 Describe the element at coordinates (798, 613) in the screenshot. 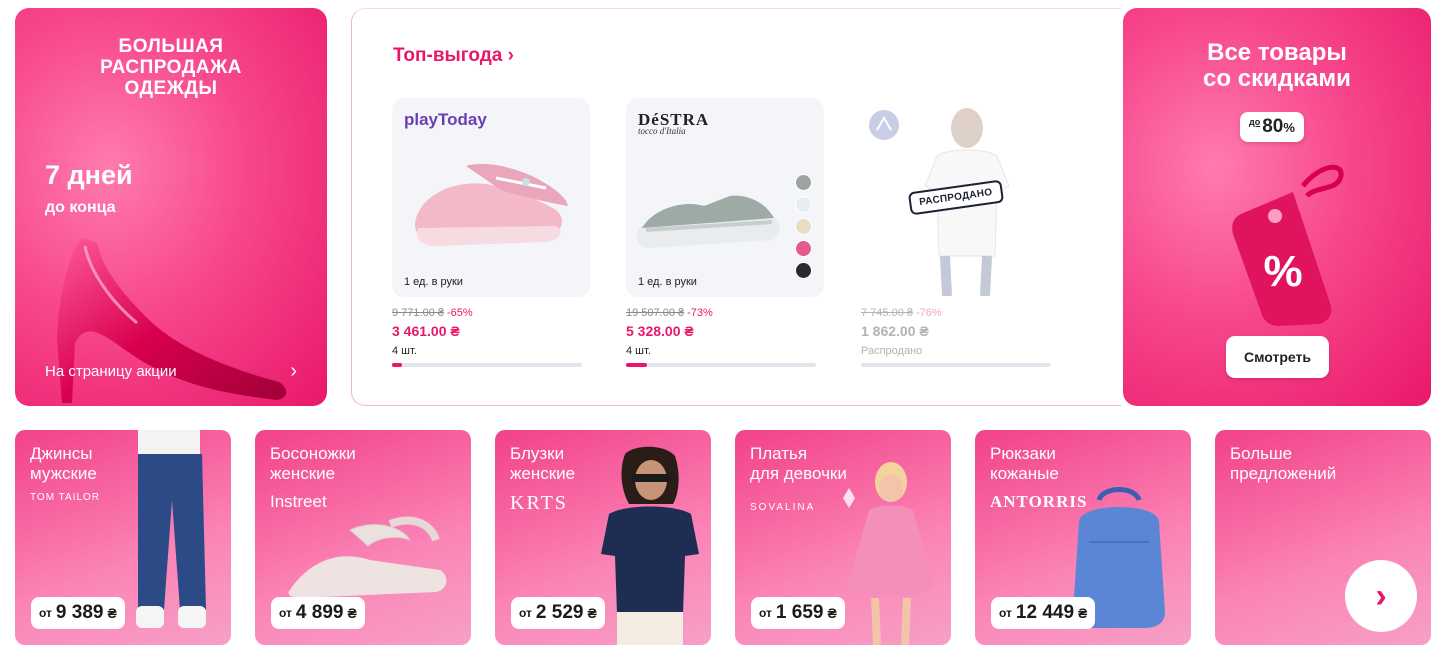

I see `price-pill: от 1 659 ₴` at that location.